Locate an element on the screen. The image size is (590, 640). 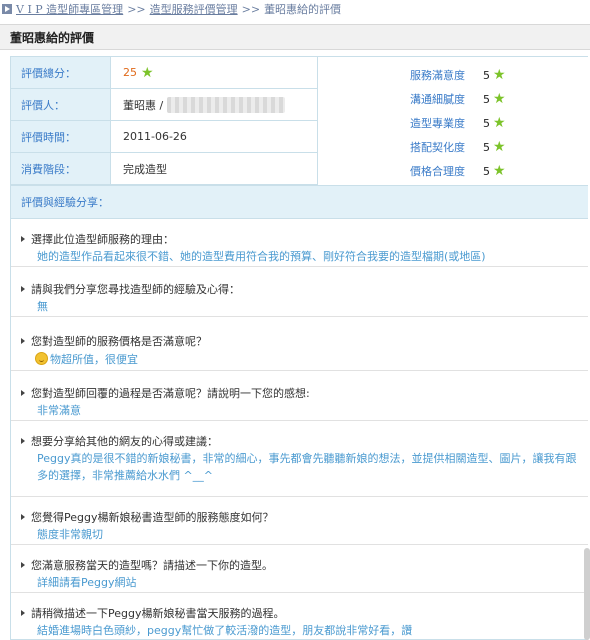
question-text: 您對造型師的服務價格是否滿意呢？ is located at coordinates (119, 341).